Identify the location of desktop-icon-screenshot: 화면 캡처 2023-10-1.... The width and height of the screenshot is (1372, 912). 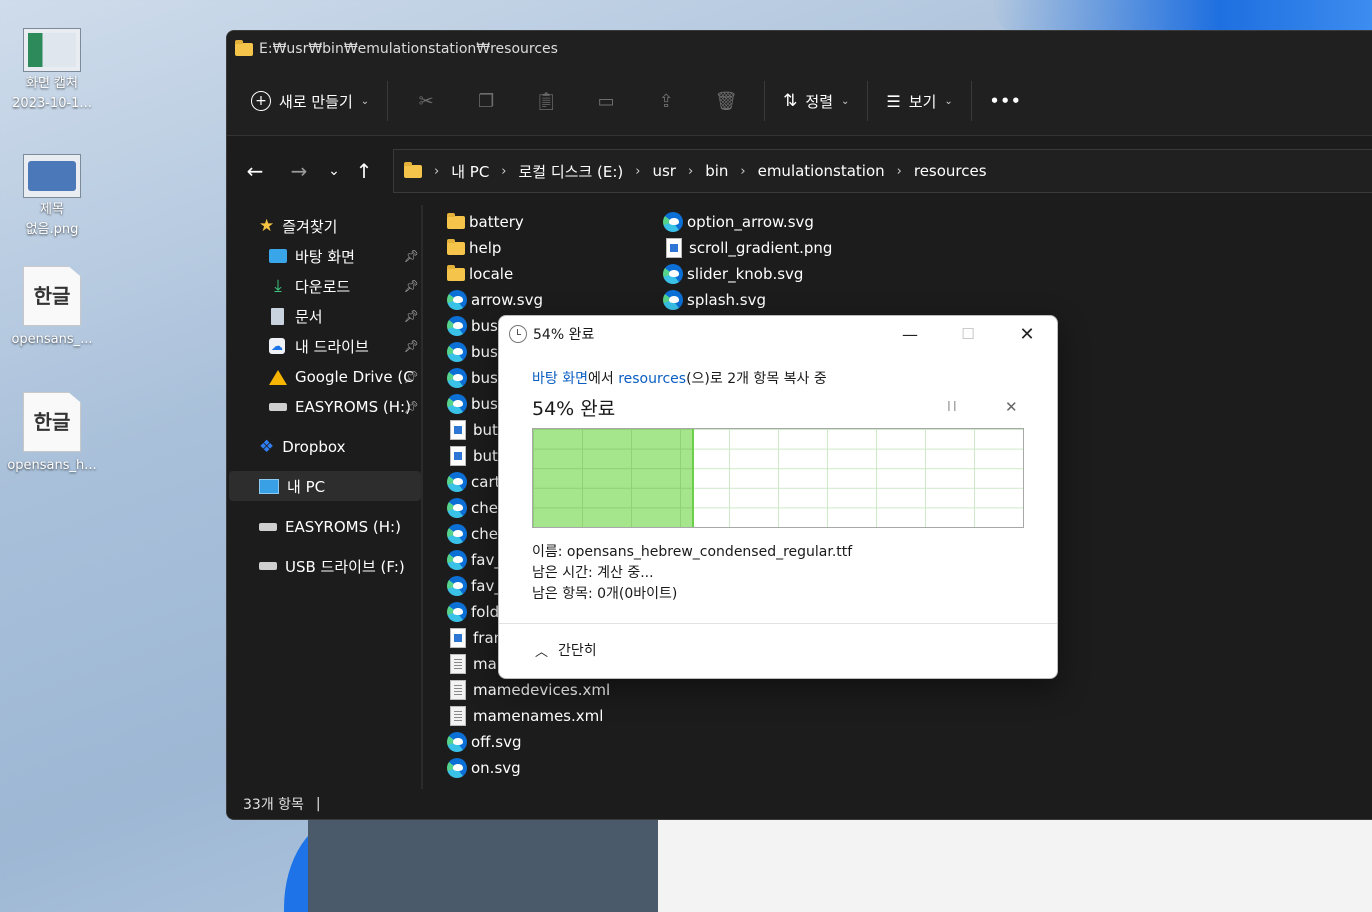
(52, 71).